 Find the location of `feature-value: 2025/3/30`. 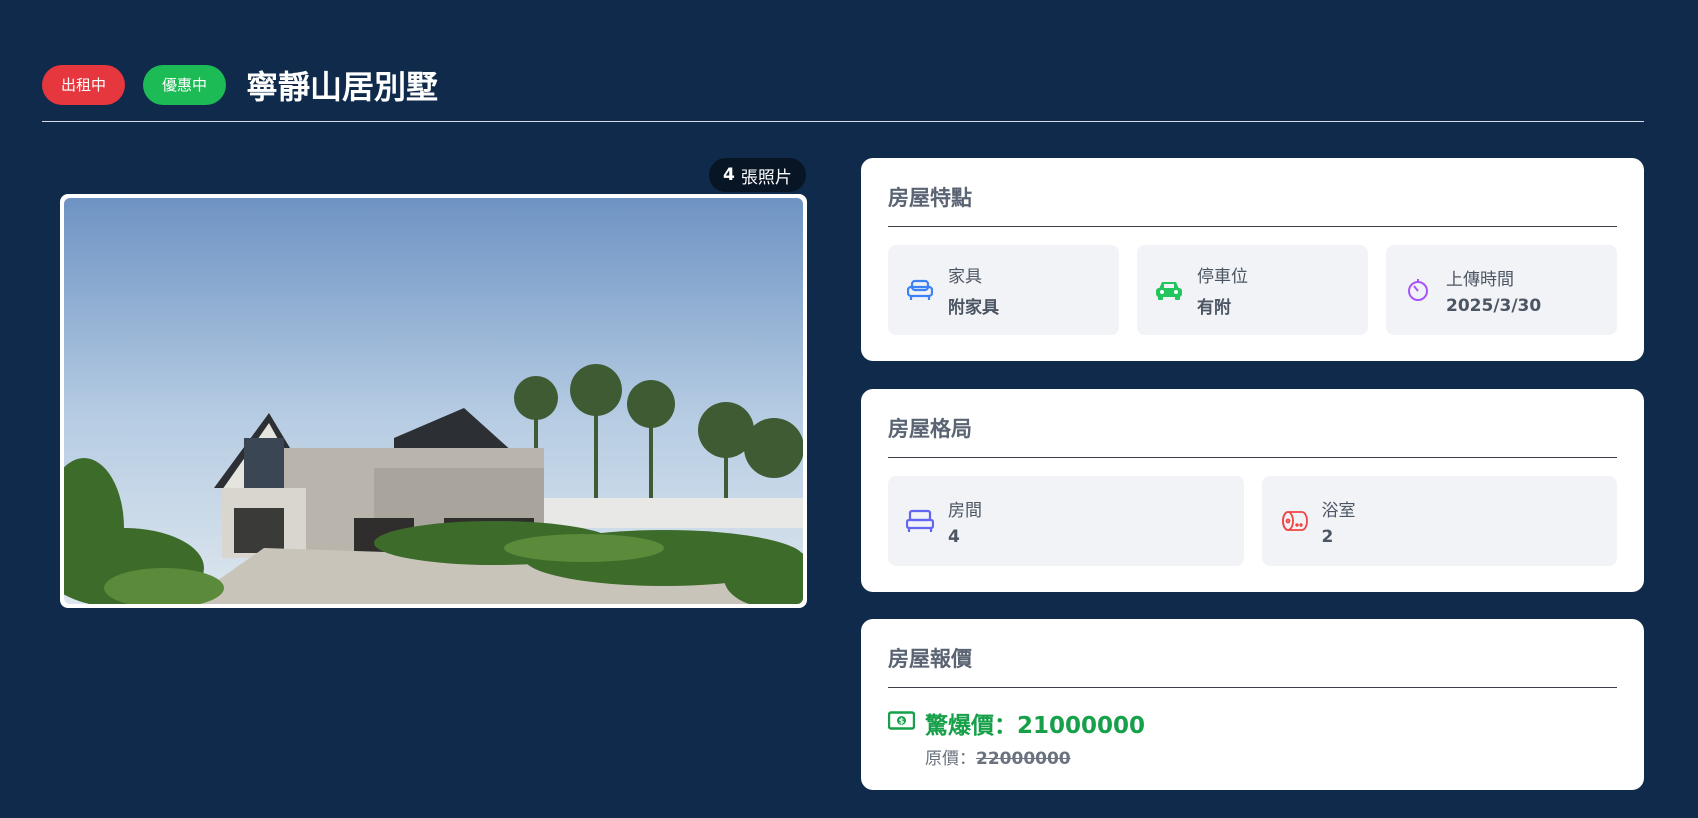

feature-value: 2025/3/30 is located at coordinates (1494, 305).